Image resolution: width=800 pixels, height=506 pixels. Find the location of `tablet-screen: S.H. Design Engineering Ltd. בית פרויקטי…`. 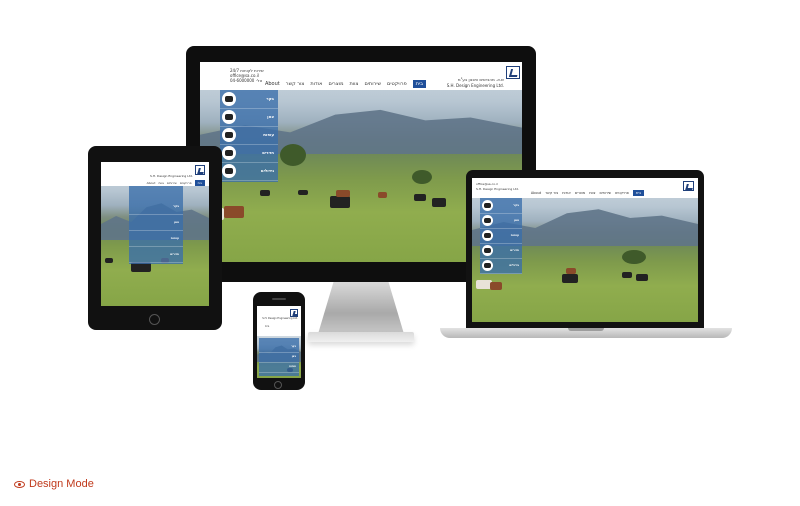

tablet-screen: S.H. Design Engineering Ltd. בית פרויקטי… is located at coordinates (155, 234).